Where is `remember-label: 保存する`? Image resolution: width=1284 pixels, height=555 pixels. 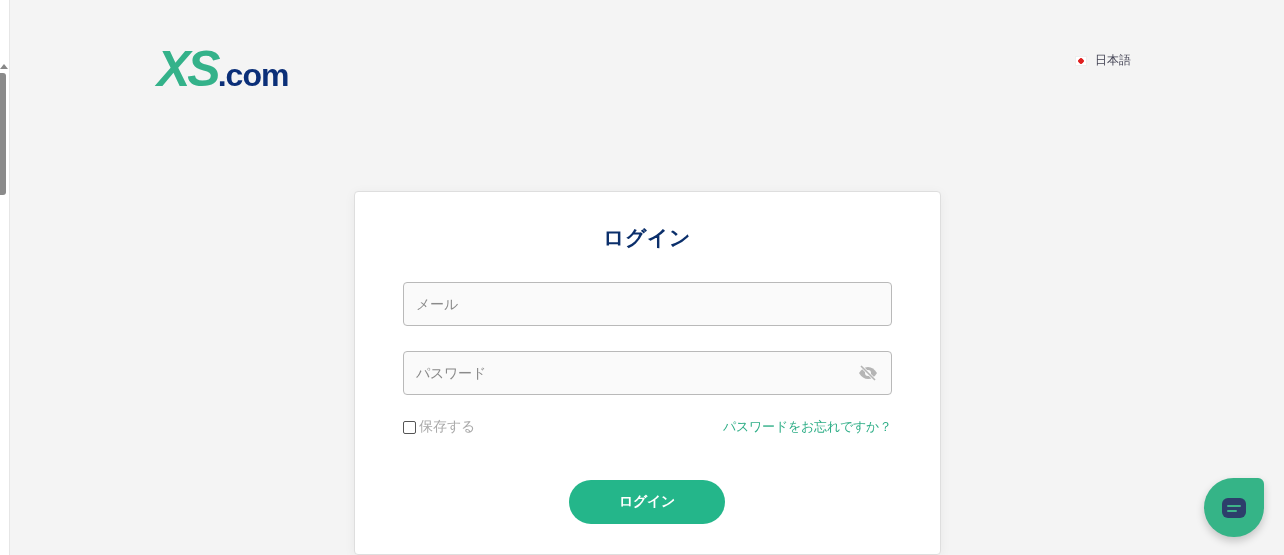 remember-label: 保存する is located at coordinates (446, 427).